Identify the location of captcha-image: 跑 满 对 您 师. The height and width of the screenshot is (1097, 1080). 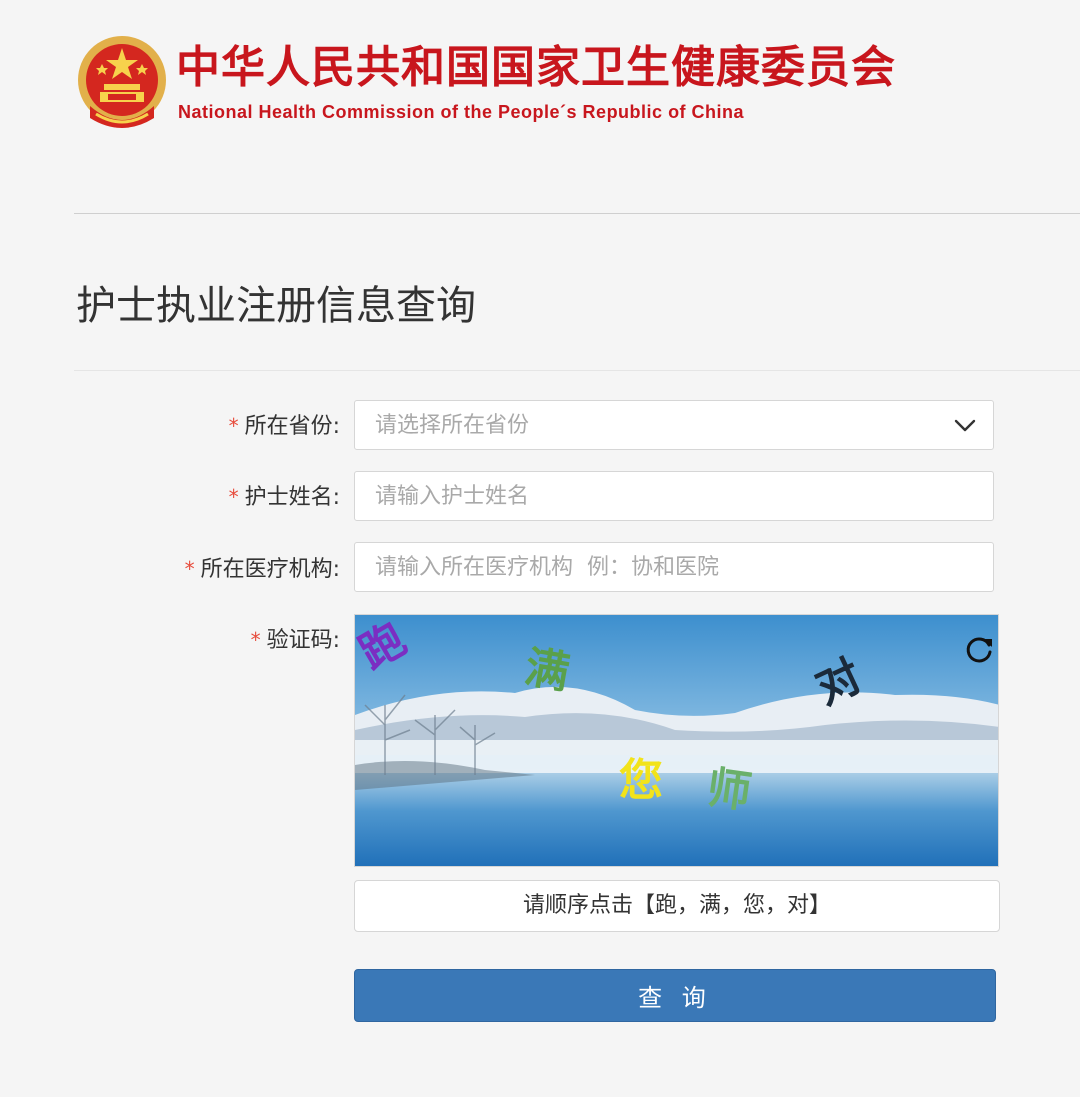
(676, 740).